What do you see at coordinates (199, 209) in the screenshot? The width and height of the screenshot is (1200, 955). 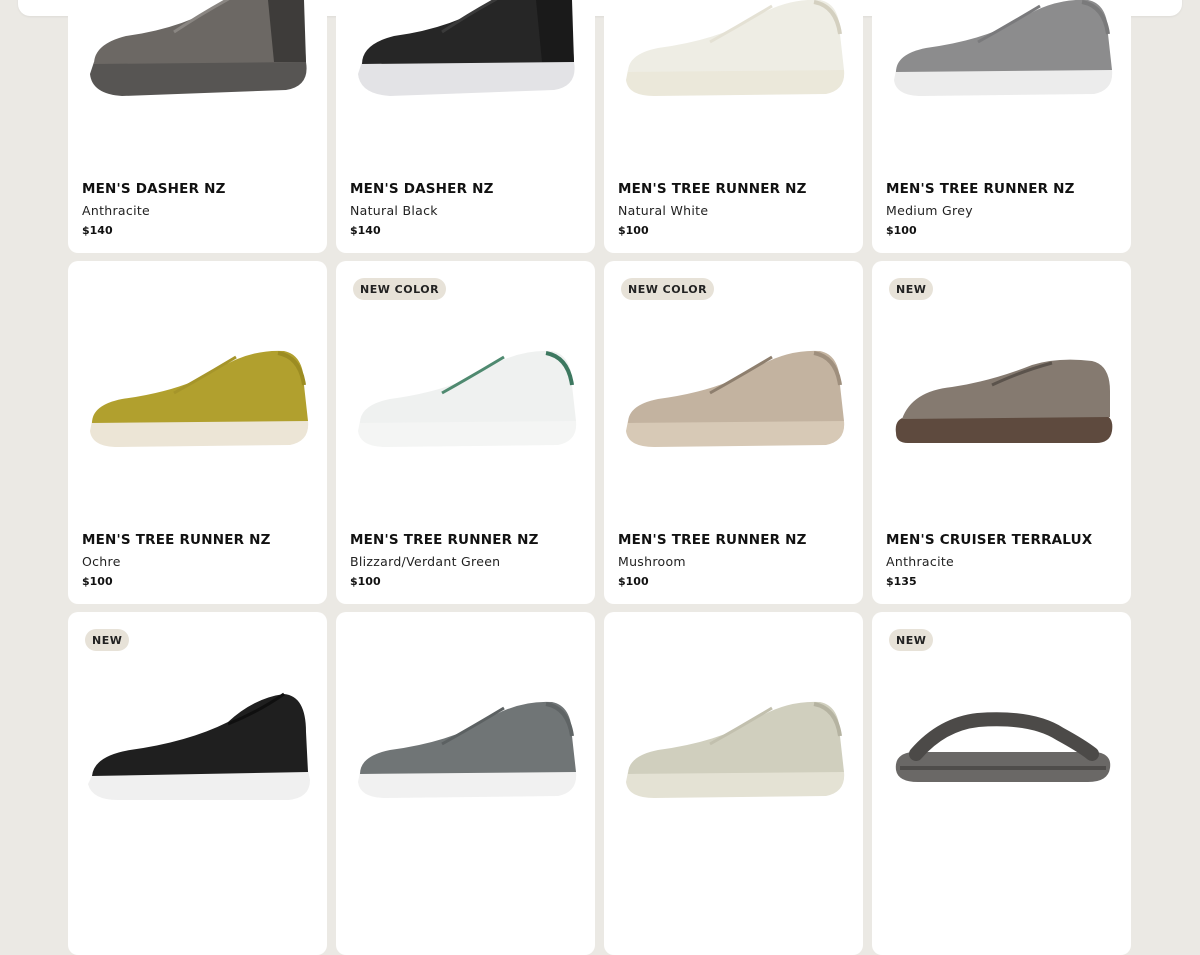 I see `product-info: MEN'S DASHER NZ Anthracite $140` at bounding box center [199, 209].